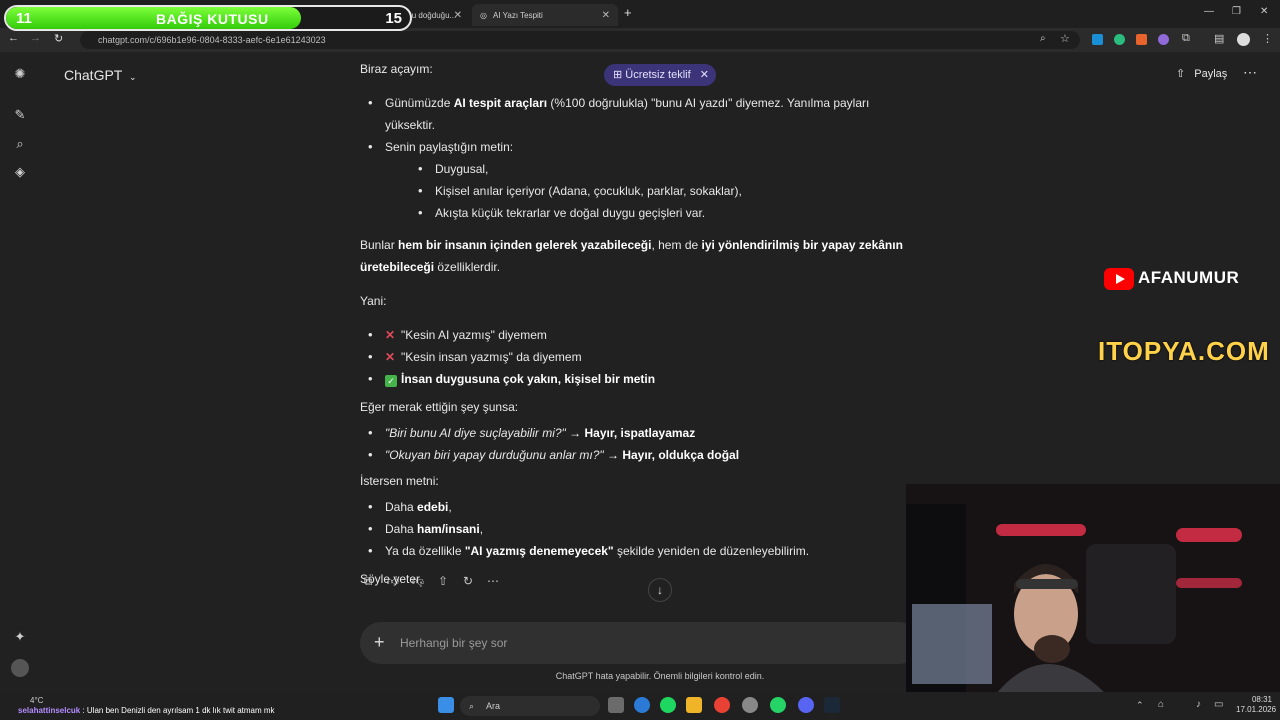 This screenshot has height=720, width=1280. Describe the element at coordinates (1250, 72) in the screenshot. I see `more-options-icon: ⋯` at that location.